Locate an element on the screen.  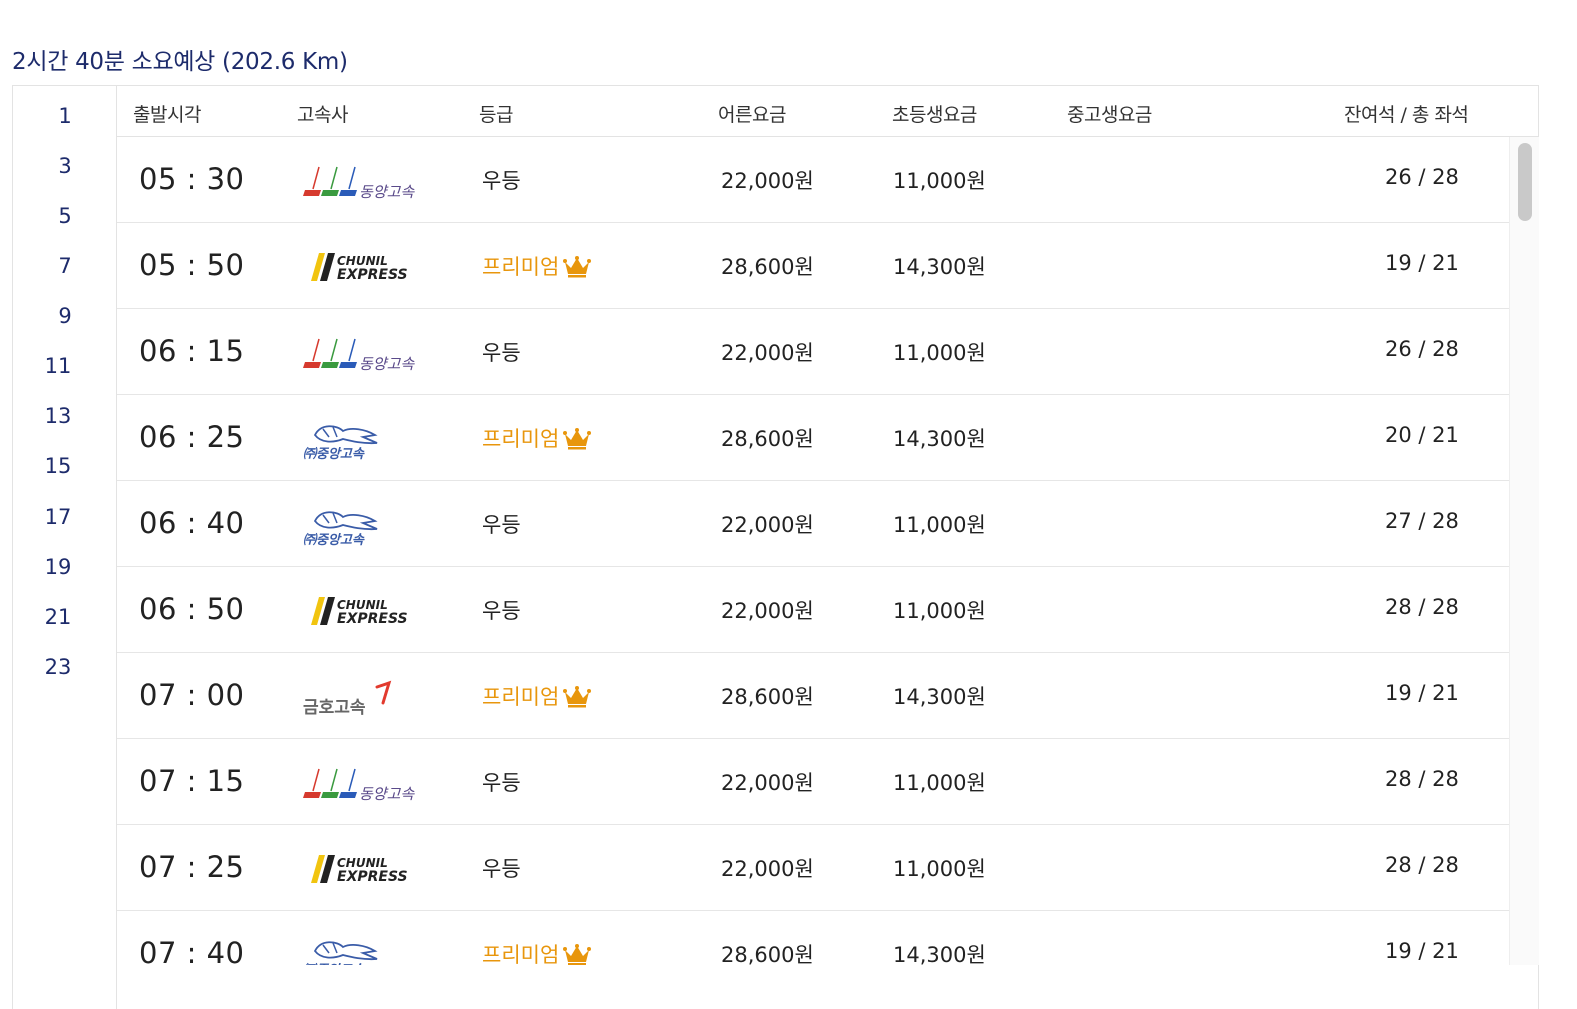
table-row: 05 : 30 동양고속 우등 22,000원 11,000원 26 / 28 is located at coordinates (813, 180).